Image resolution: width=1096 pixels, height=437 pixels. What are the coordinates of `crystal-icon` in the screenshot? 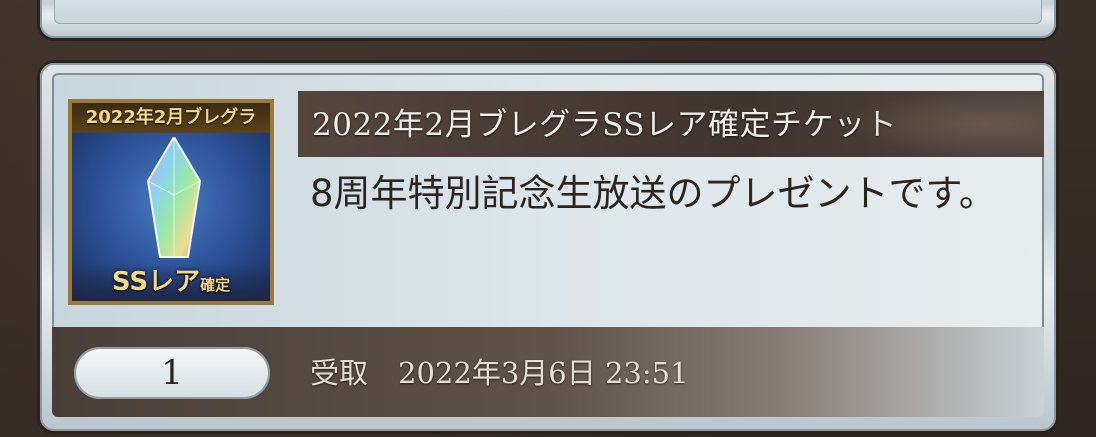 It's located at (174, 197).